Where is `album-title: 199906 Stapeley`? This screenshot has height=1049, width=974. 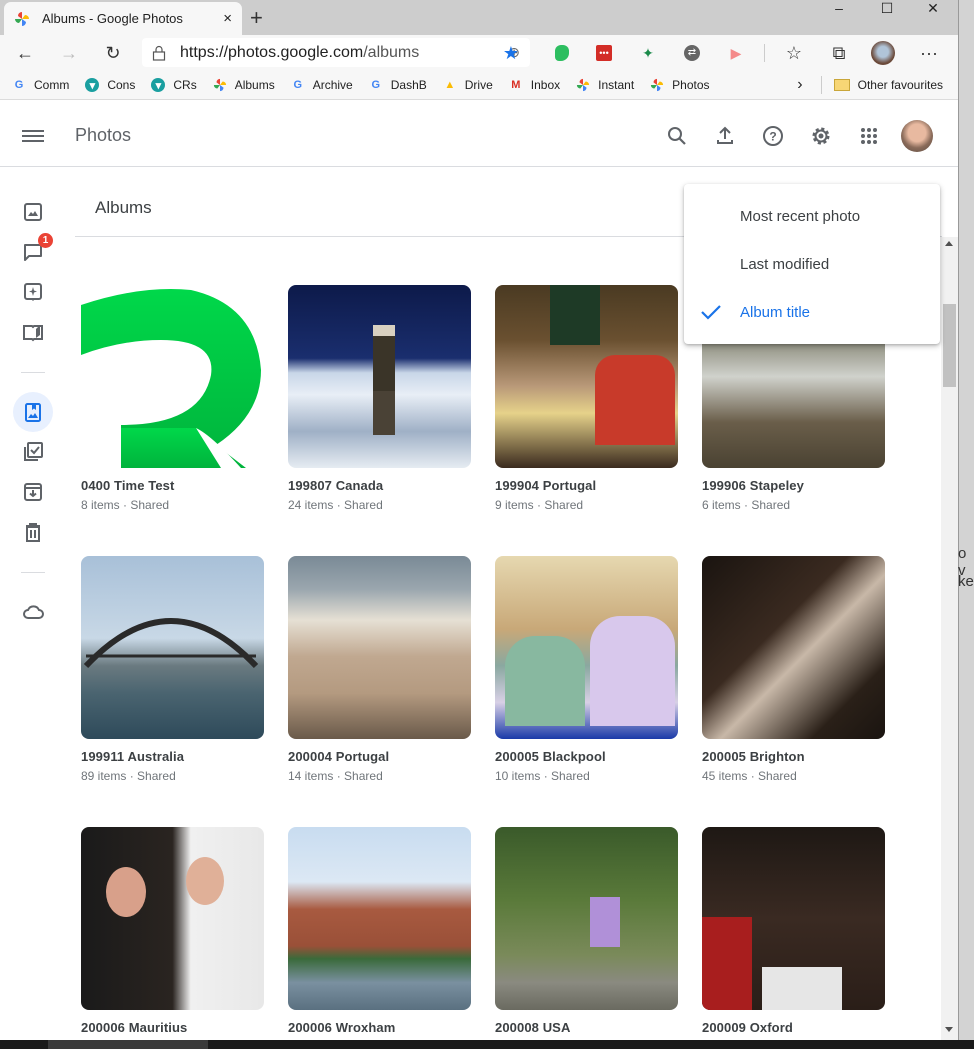
album-title: 199906 Stapeley is located at coordinates (793, 485).